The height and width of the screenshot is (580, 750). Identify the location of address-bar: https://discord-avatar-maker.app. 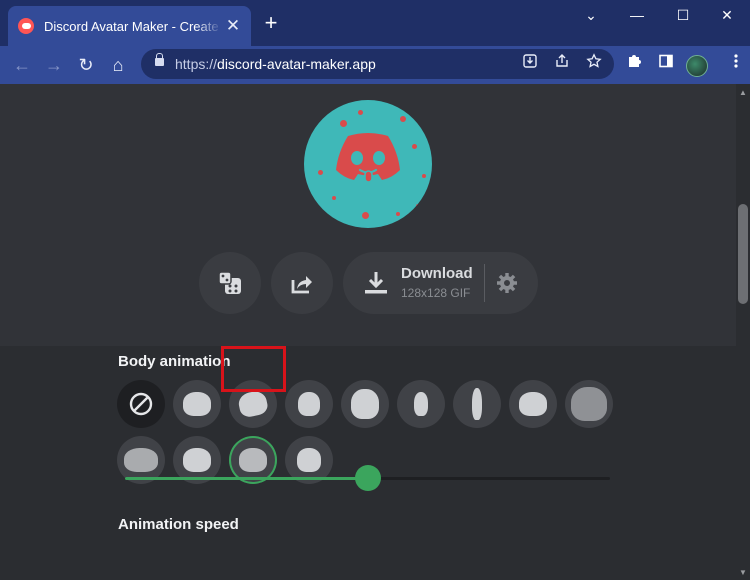
(377, 64).